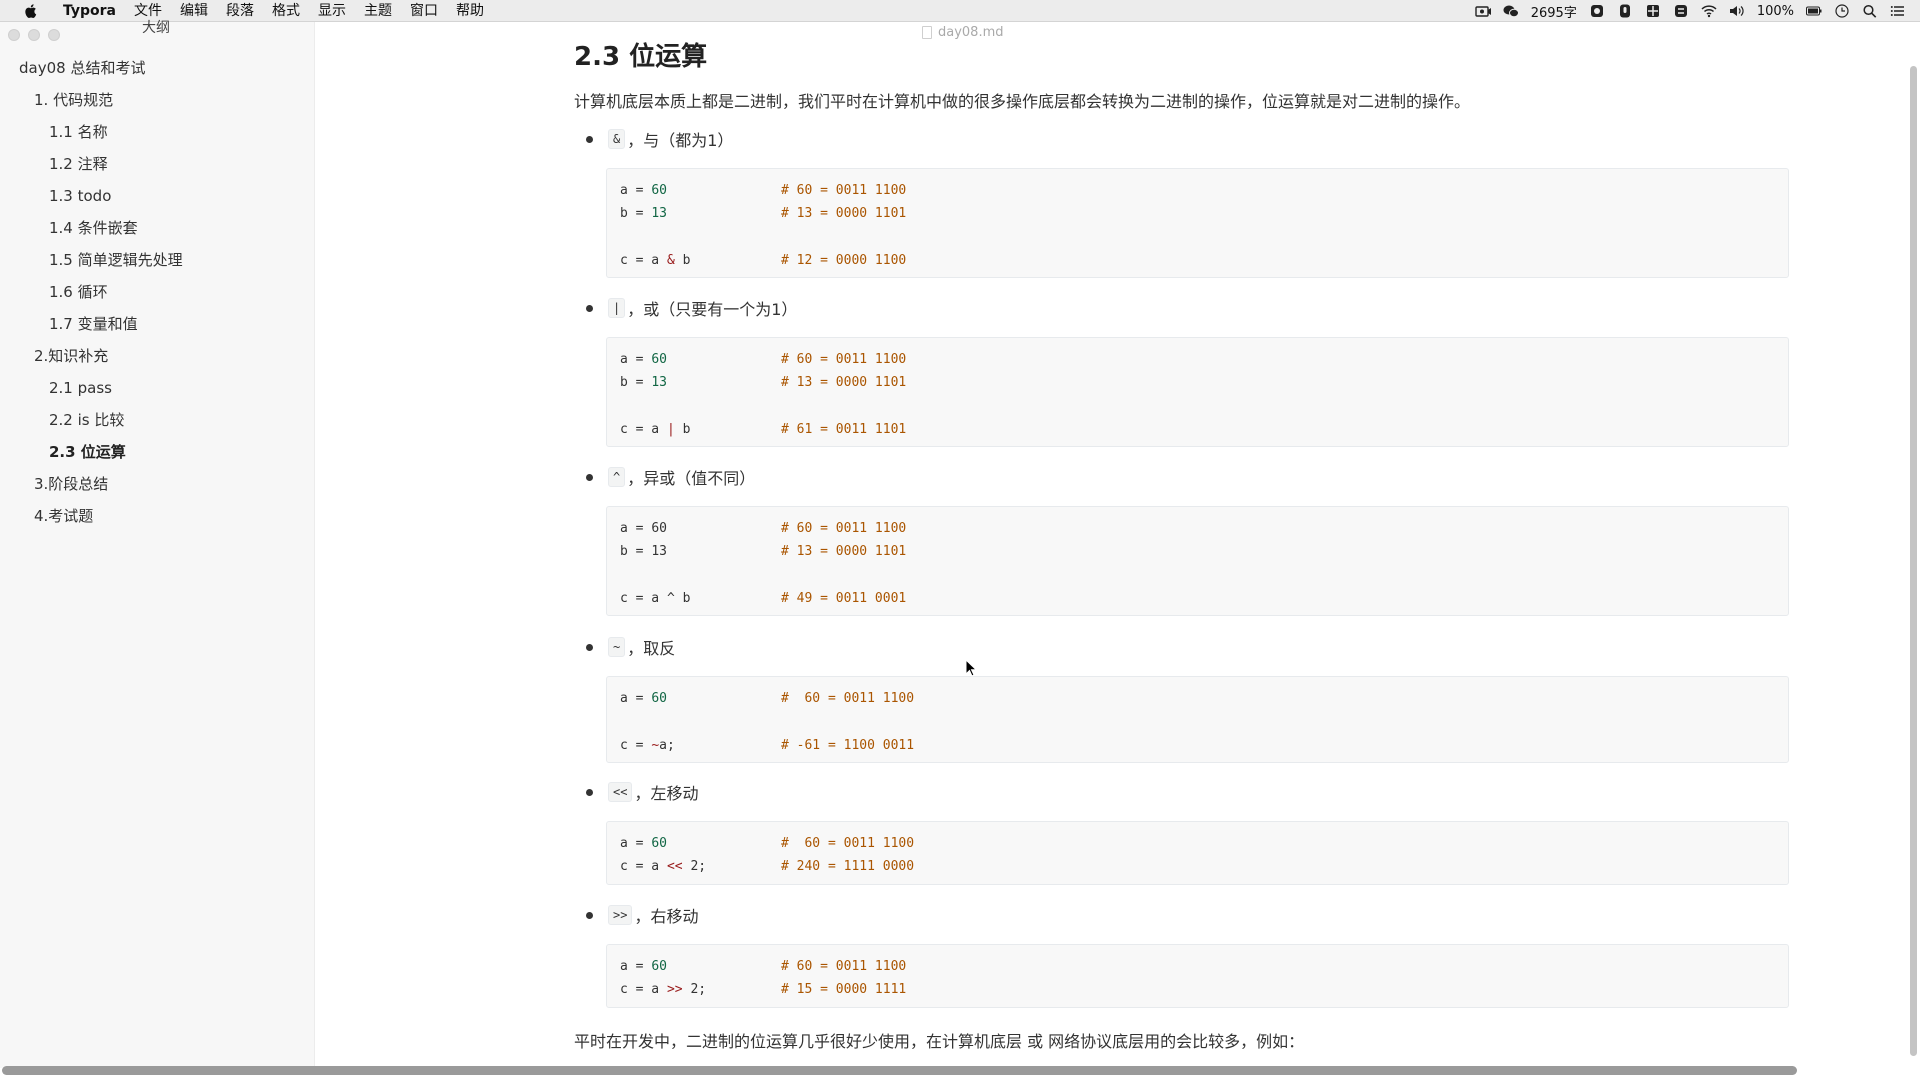 The image size is (1920, 1080). I want to click on inline-code: >>, so click(620, 915).